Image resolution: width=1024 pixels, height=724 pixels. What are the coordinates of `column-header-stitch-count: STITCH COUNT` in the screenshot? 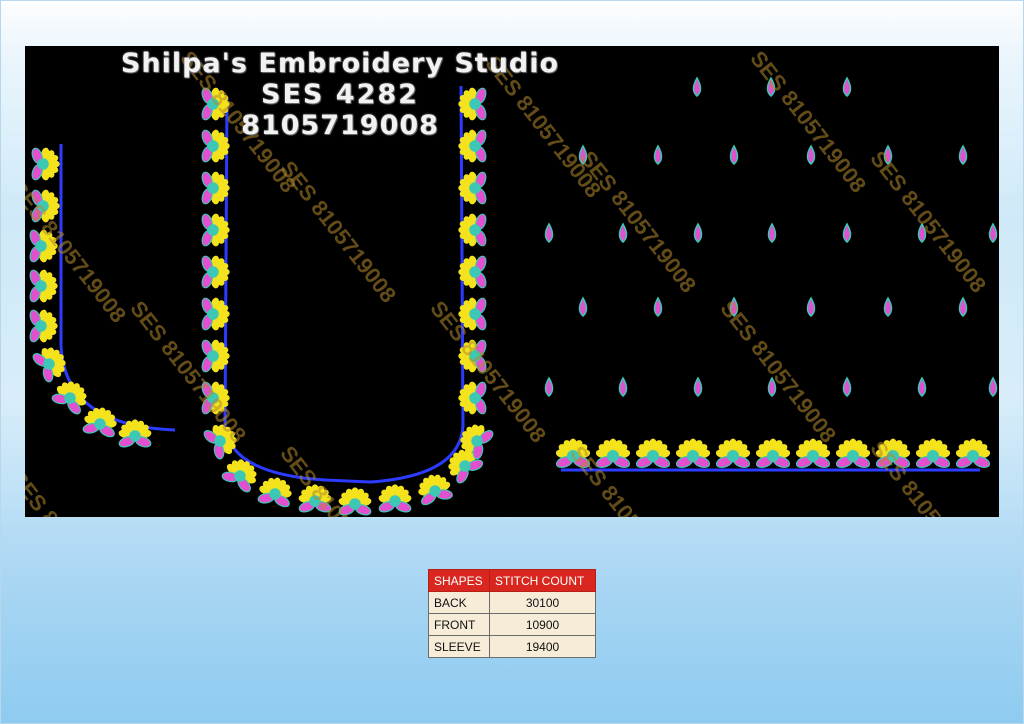 It's located at (542, 580).